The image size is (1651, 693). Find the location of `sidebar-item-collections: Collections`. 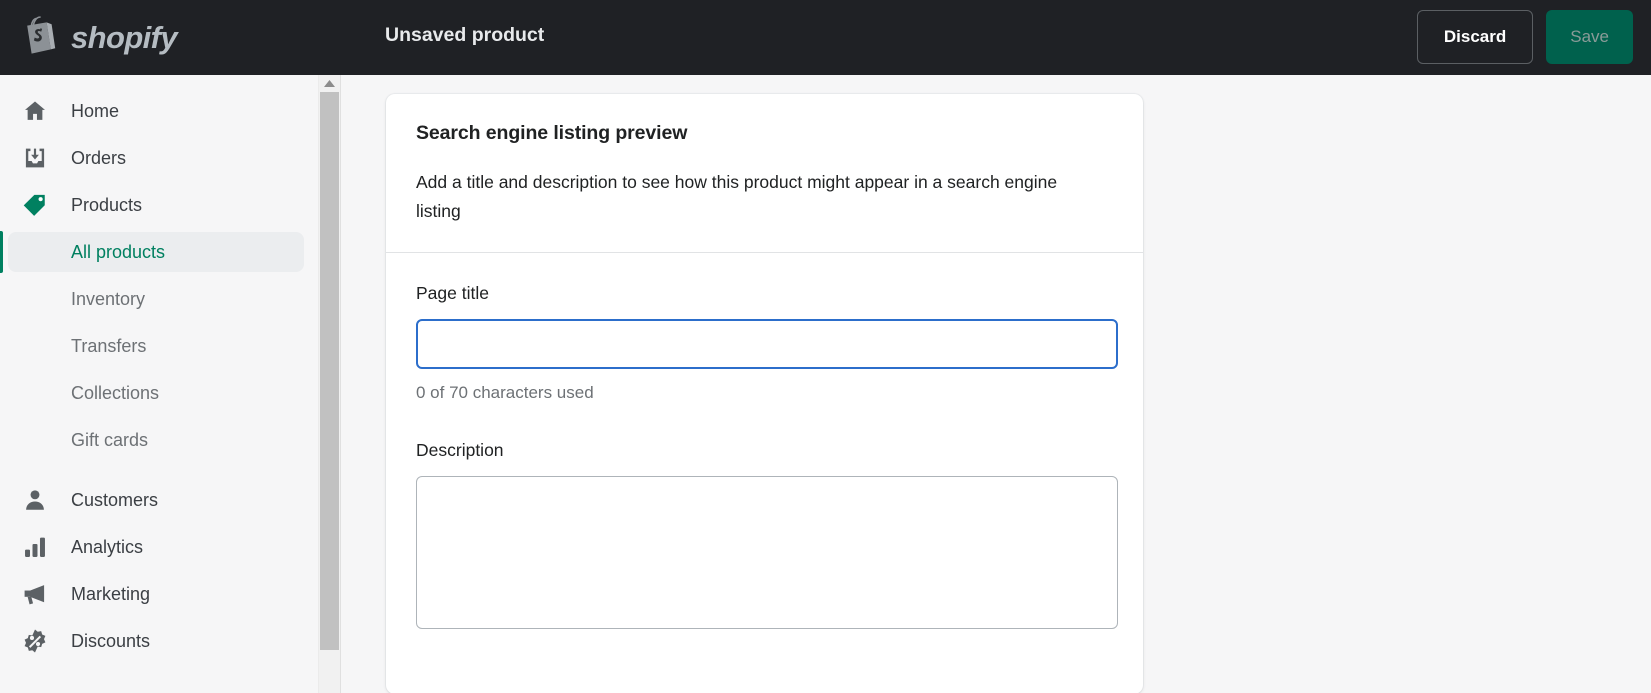

sidebar-item-collections: Collections is located at coordinates (156, 393).